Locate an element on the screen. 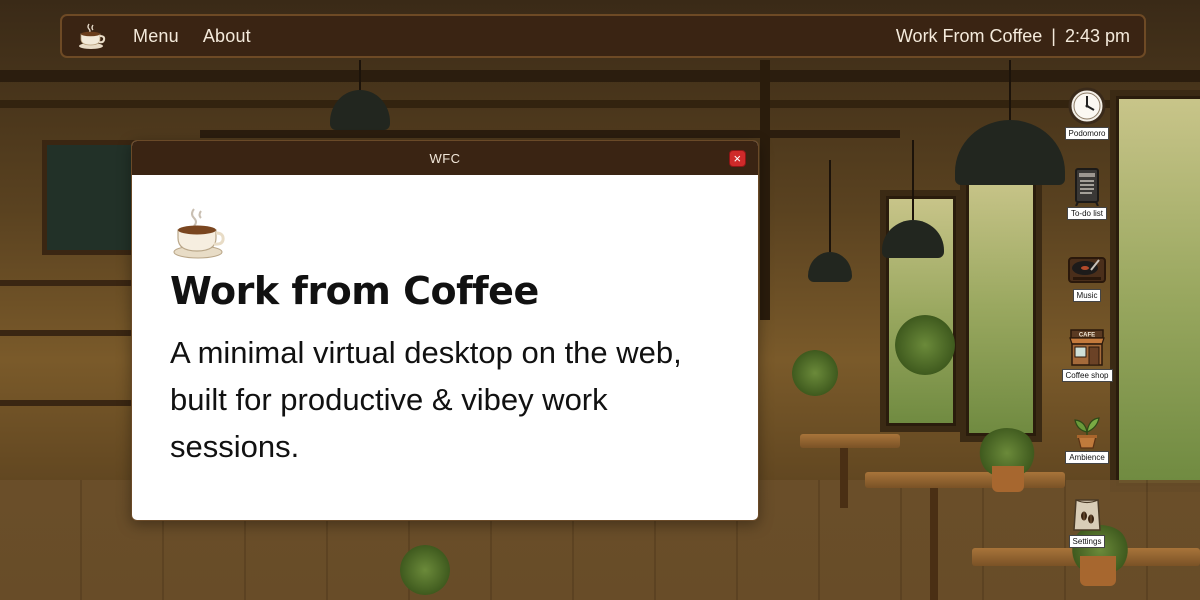 The width and height of the screenshot is (1200, 600). potted-plant-icon is located at coordinates (1087, 433).